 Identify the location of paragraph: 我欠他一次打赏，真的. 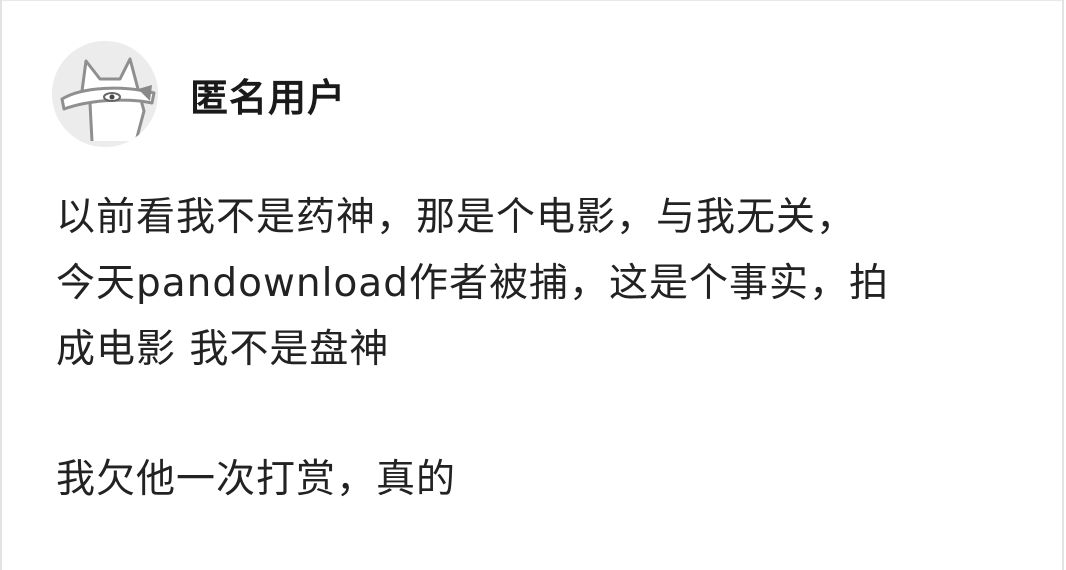
(541, 480).